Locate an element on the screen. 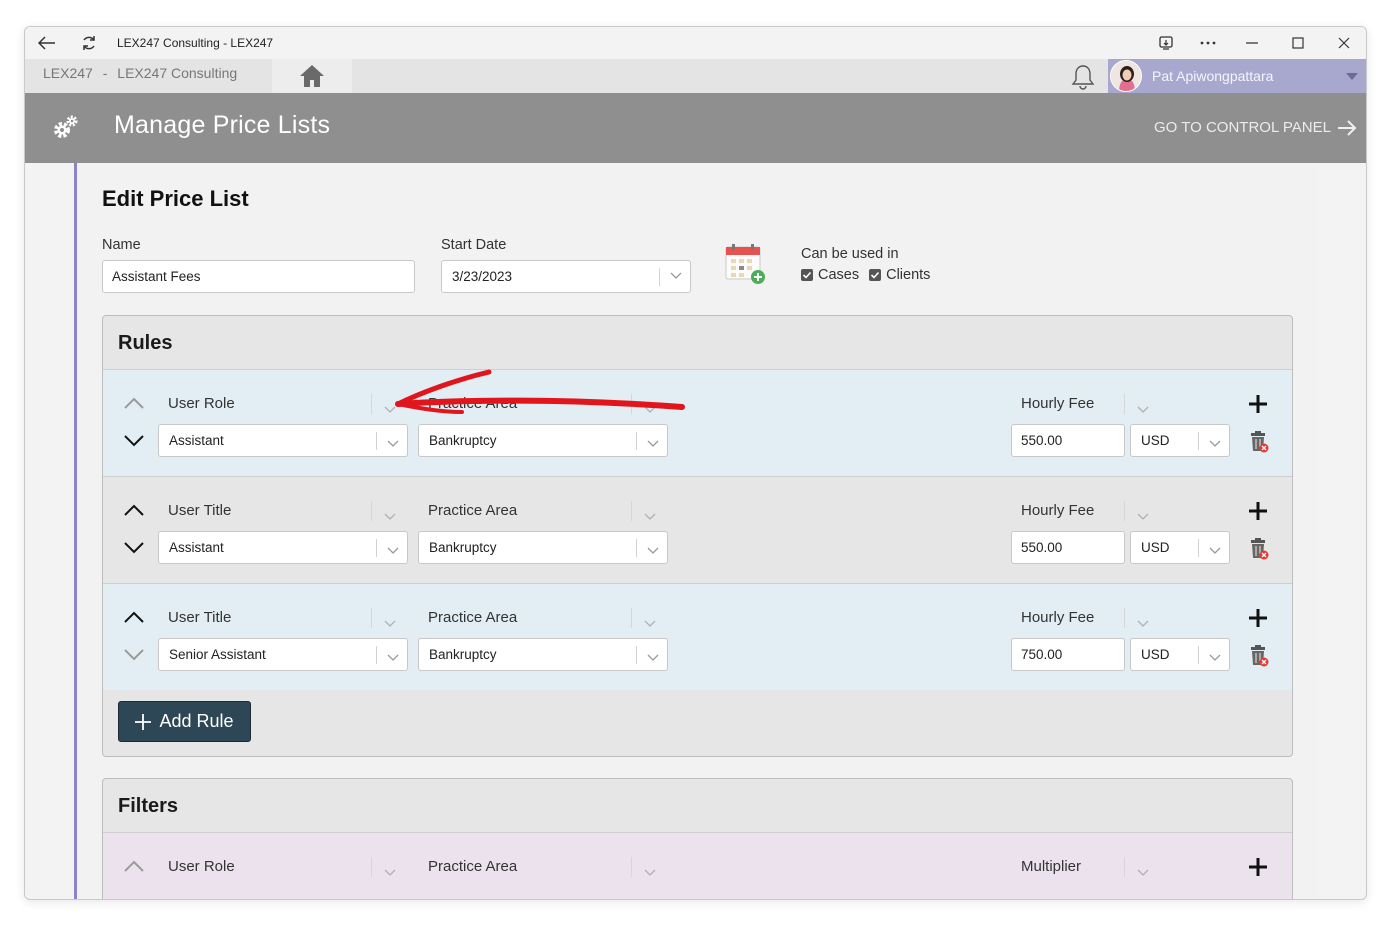 This screenshot has width=1390, height=925. attribute-value-dropdown: Senior Assistant is located at coordinates (283, 654).